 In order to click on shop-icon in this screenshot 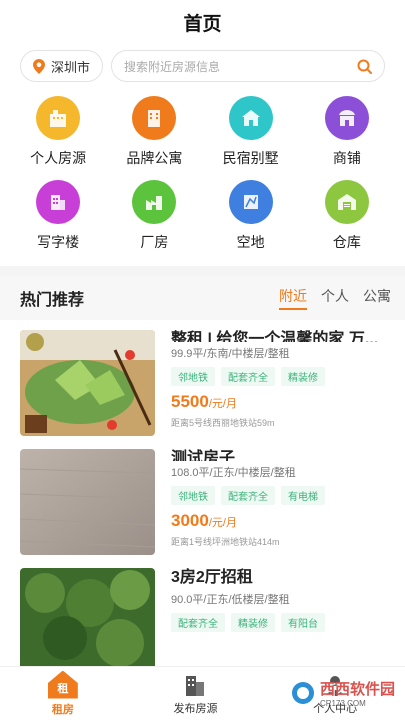, I will do `click(346, 118)`.